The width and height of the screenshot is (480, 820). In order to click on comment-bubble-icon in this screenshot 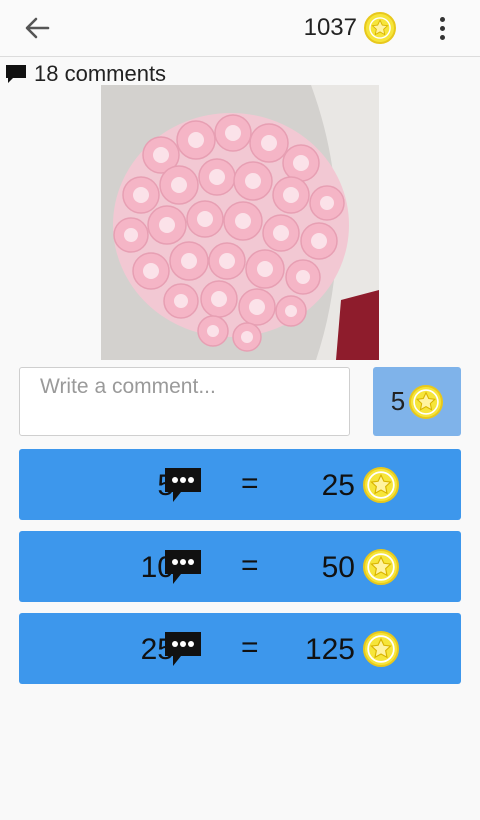, I will do `click(16, 74)`.